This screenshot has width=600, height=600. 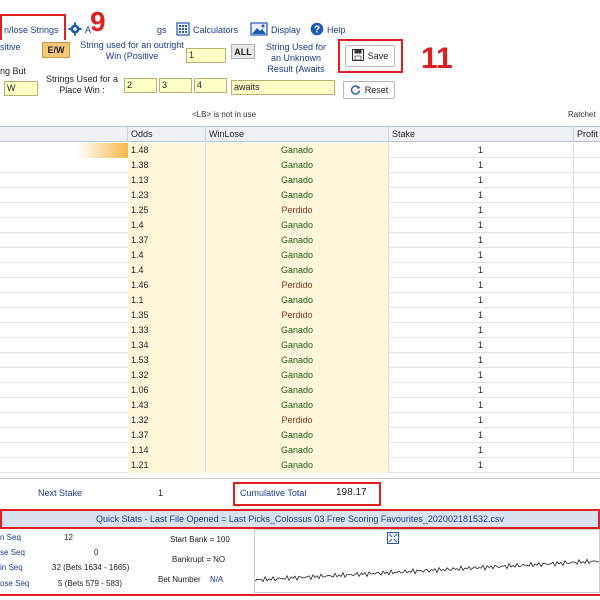 I want to click on cell-odds: 1.43, so click(x=167, y=405).